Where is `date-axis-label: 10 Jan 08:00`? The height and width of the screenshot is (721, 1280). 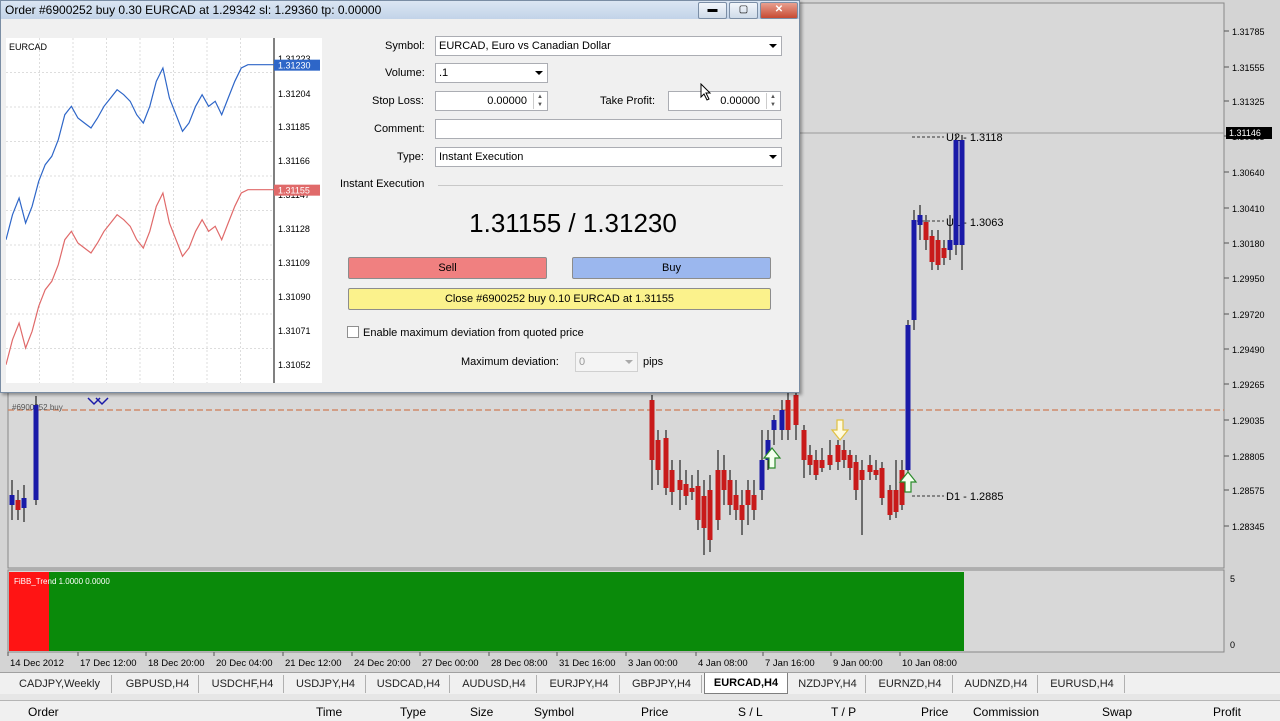
date-axis-label: 10 Jan 08:00 is located at coordinates (929, 663).